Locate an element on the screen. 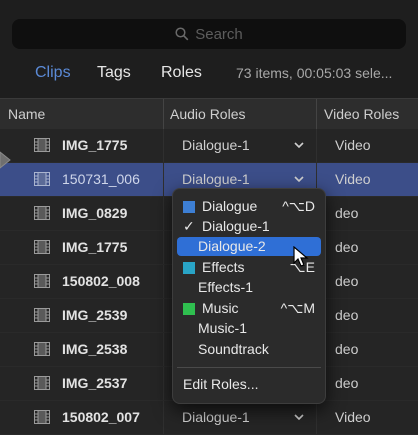  search-field: Search is located at coordinates (209, 34).